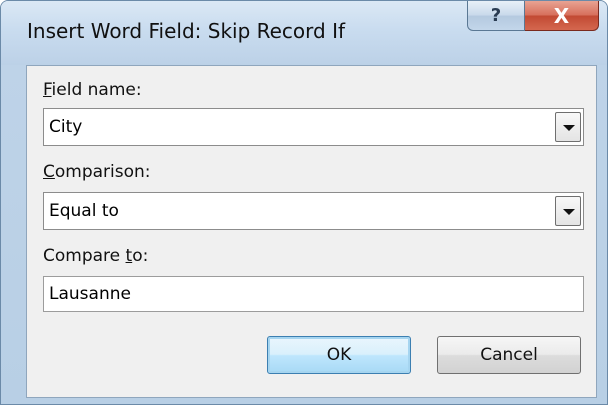 This screenshot has width=608, height=405. Describe the element at coordinates (66, 127) in the screenshot. I see `field-name-value: City` at that location.